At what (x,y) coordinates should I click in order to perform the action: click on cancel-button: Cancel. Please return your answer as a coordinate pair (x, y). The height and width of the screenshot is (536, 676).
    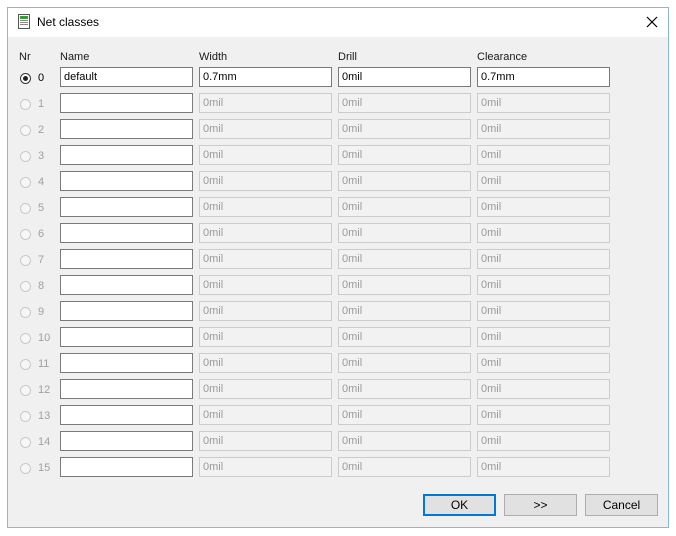
    Looking at the image, I should click on (621, 505).